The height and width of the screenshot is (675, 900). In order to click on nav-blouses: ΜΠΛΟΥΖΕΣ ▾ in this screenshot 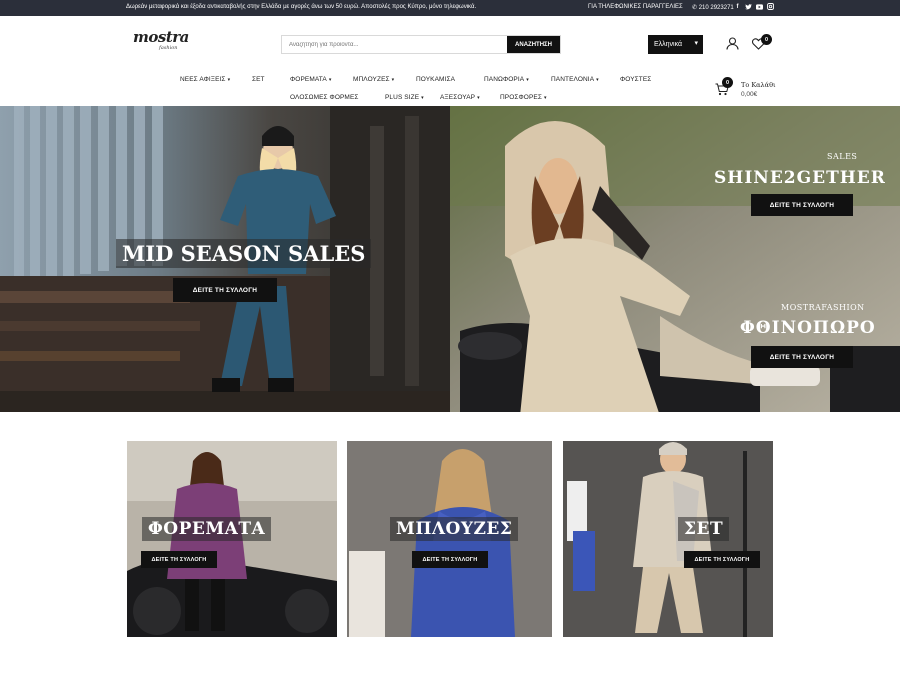, I will do `click(373, 79)`.